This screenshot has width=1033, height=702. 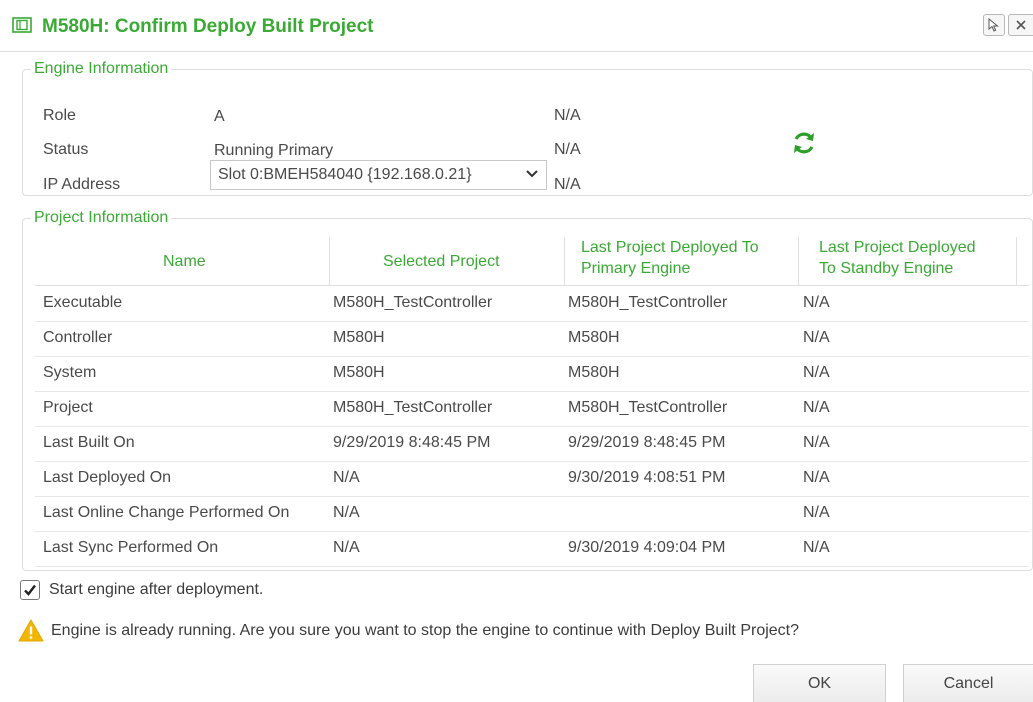 What do you see at coordinates (968, 683) in the screenshot?
I see `cancel-button: Cancel` at bounding box center [968, 683].